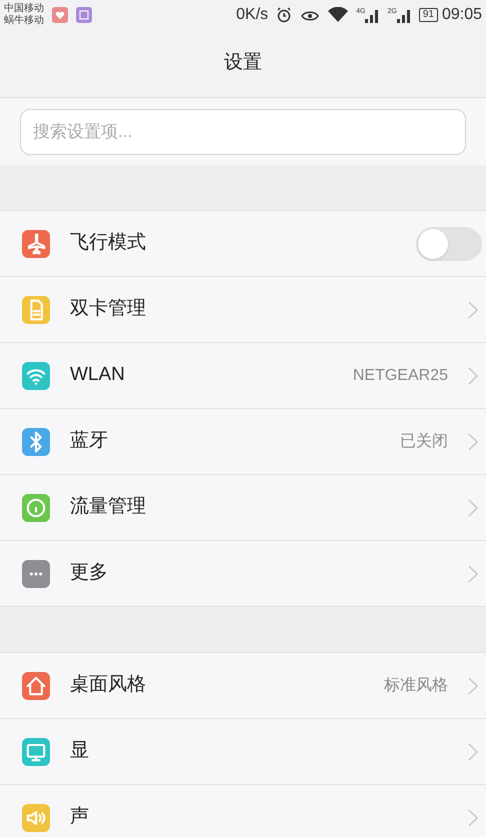  What do you see at coordinates (400, 376) in the screenshot?
I see `setting-value: NETGEAR25` at bounding box center [400, 376].